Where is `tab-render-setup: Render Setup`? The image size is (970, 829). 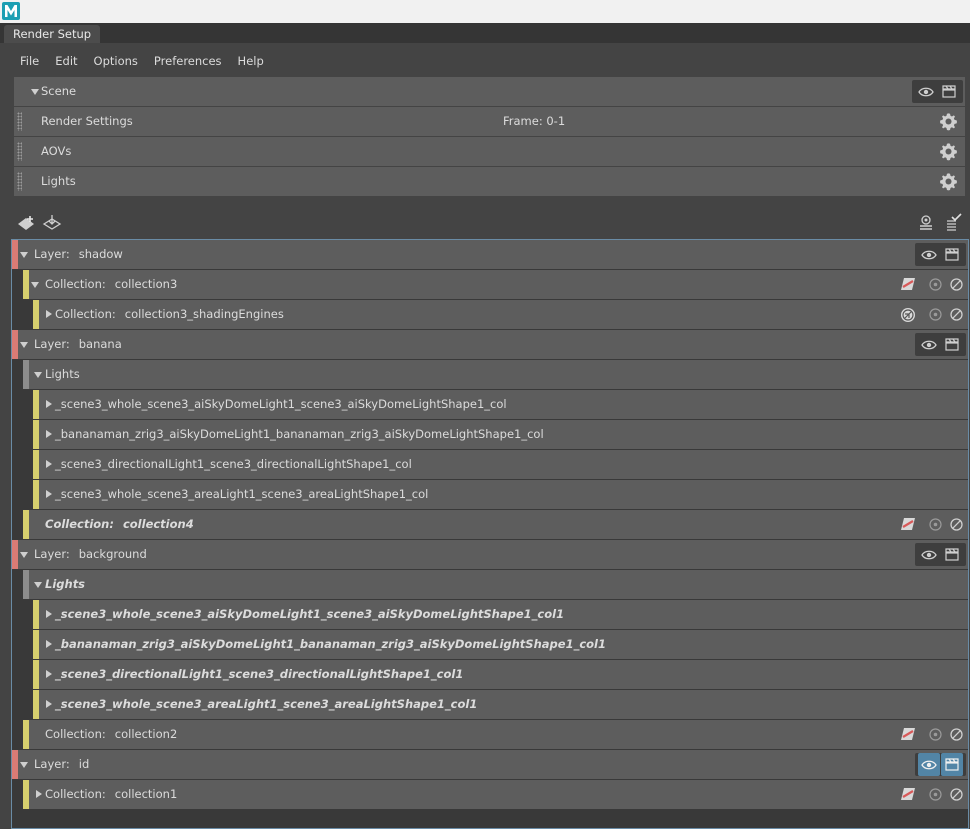 tab-render-setup: Render Setup is located at coordinates (52, 34).